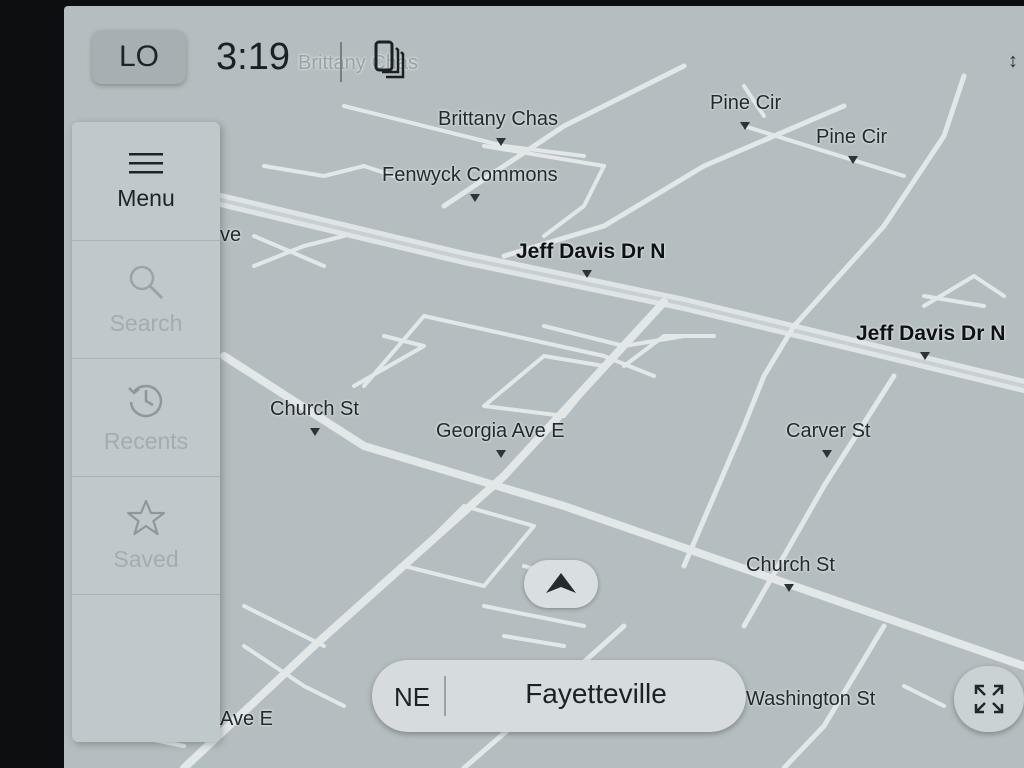 Image resolution: width=1024 pixels, height=768 pixels. Describe the element at coordinates (146, 322) in the screenshot. I see `search-label: Search` at that location.